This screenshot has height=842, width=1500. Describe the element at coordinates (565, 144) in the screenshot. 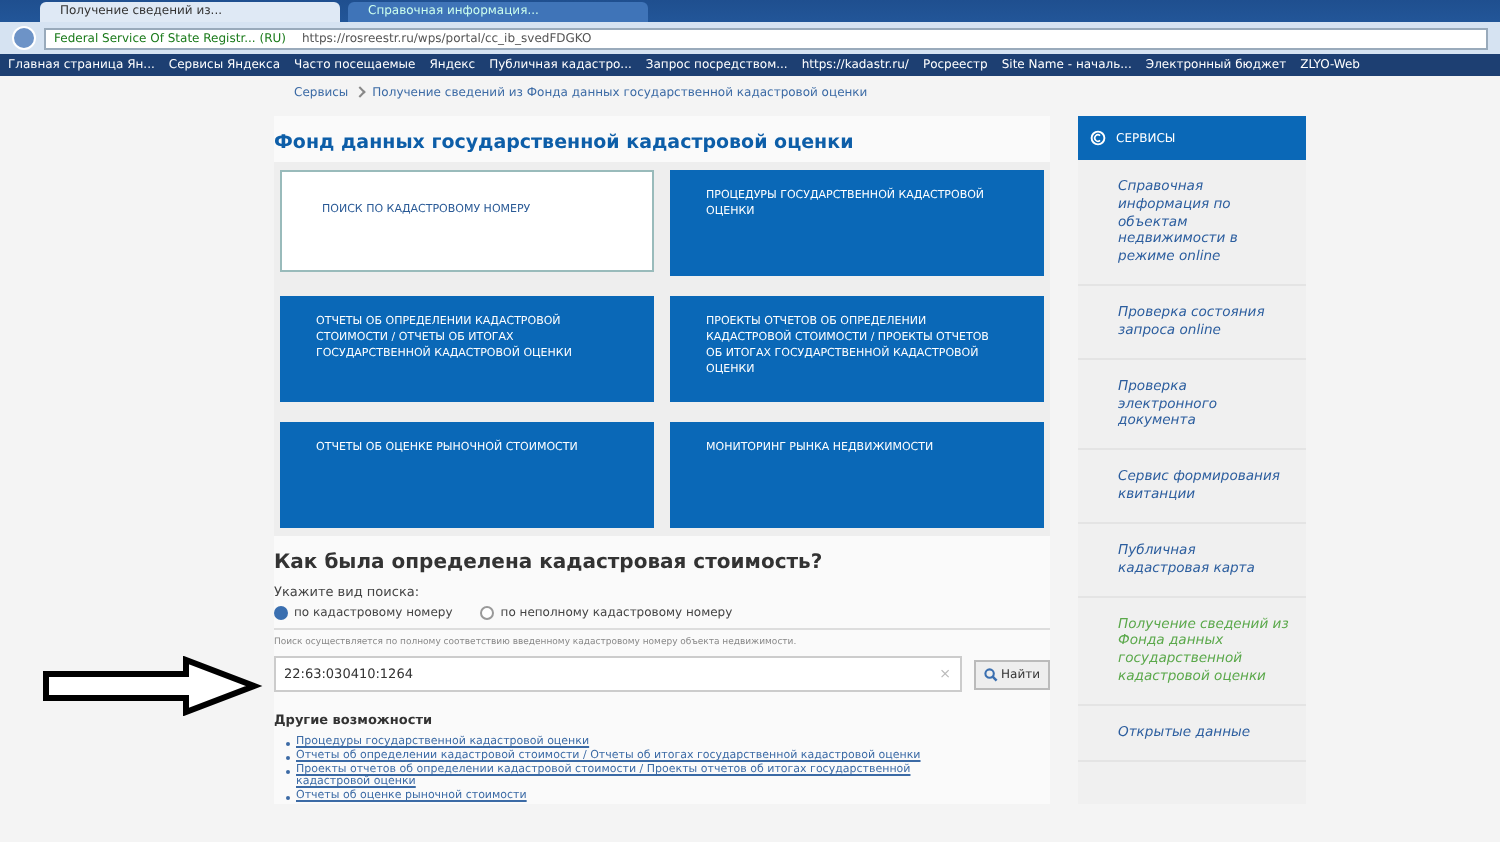

I see `page-title: Фонд данных государственной кадастровой оценки` at that location.